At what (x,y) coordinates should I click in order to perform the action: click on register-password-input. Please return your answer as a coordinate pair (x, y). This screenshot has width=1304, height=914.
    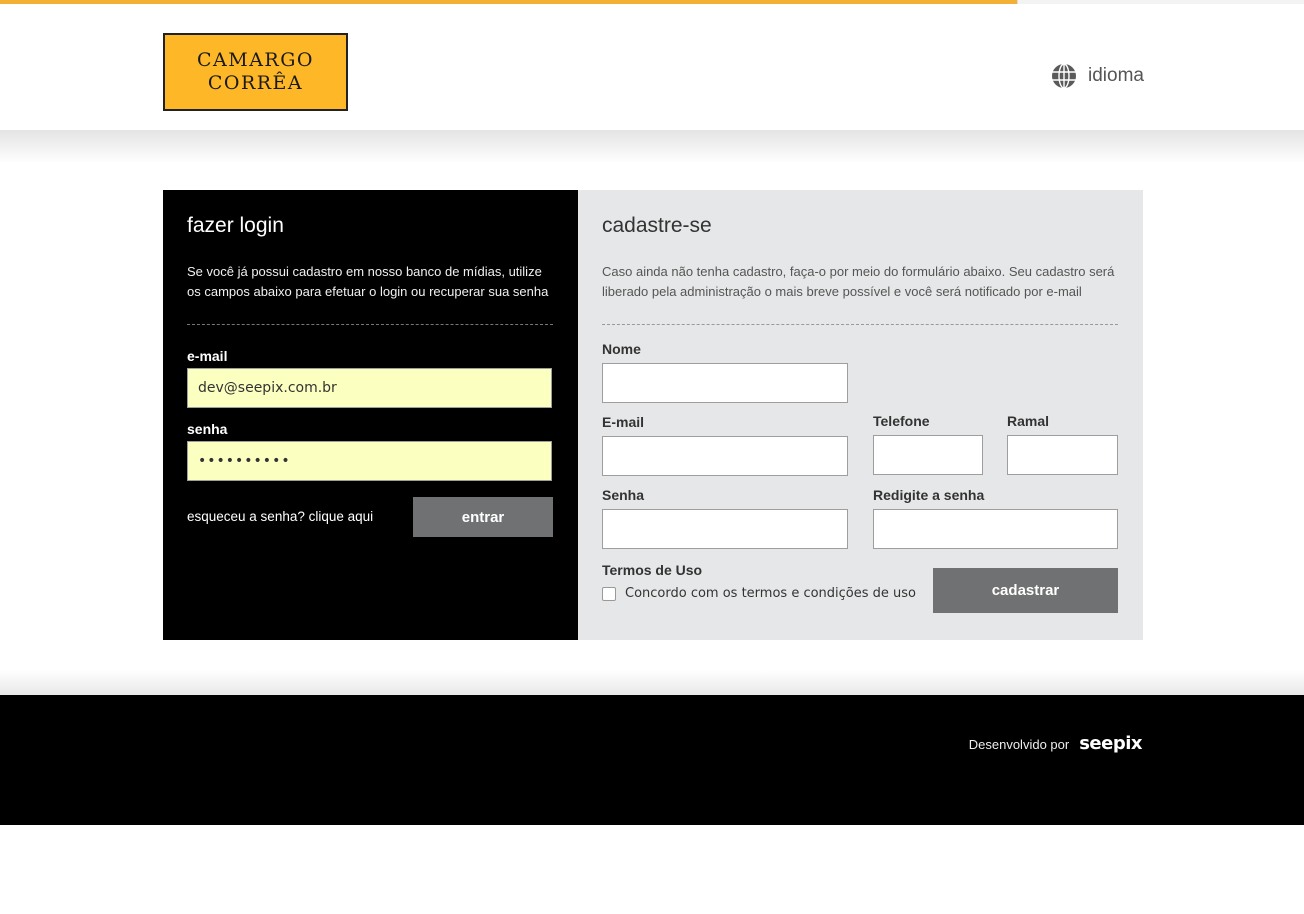
    Looking at the image, I should click on (725, 529).